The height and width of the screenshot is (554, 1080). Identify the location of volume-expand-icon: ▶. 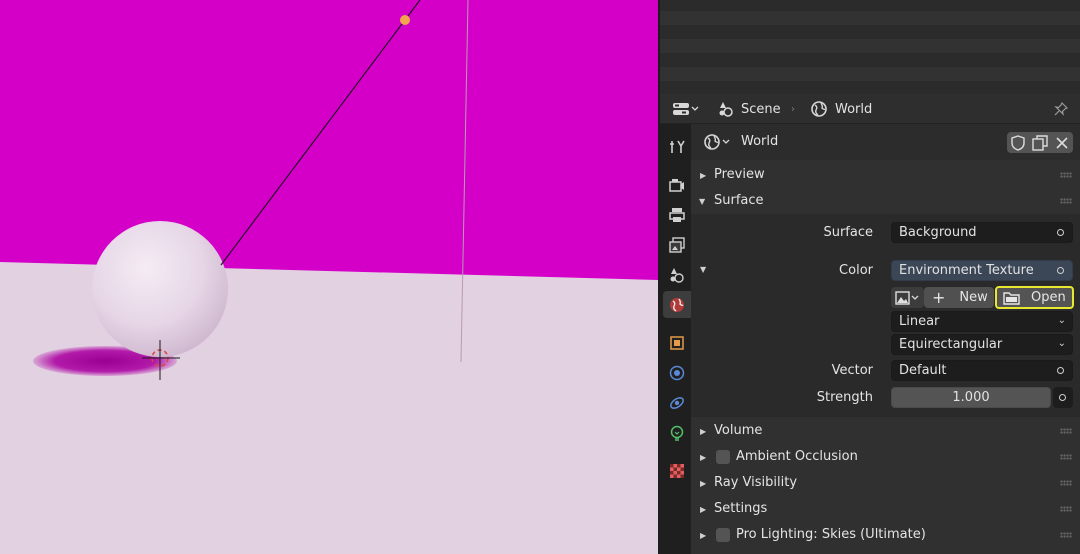
(703, 431).